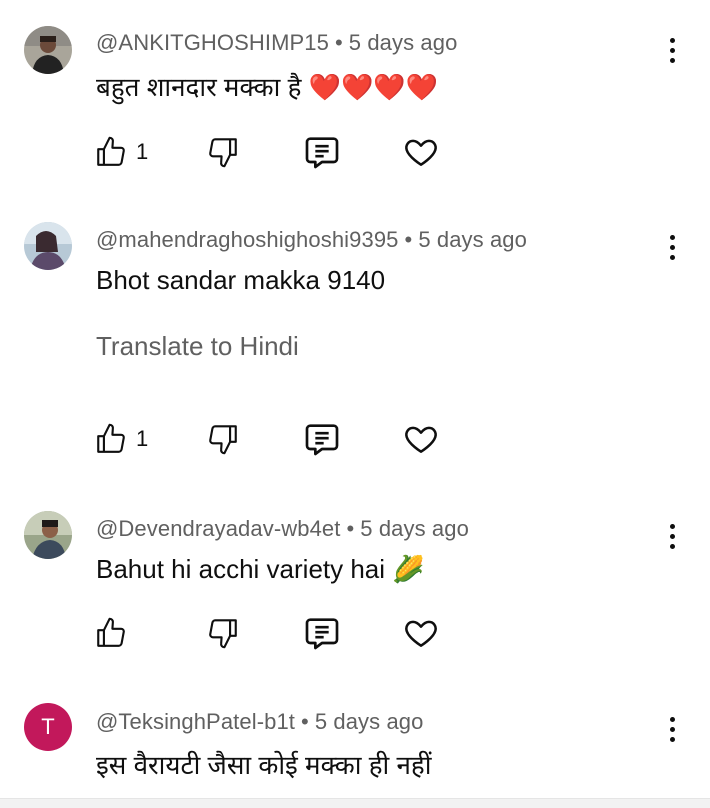 The width and height of the screenshot is (710, 808). What do you see at coordinates (247, 239) in the screenshot?
I see `comment-author: @mahendraghoshighoshi9395` at bounding box center [247, 239].